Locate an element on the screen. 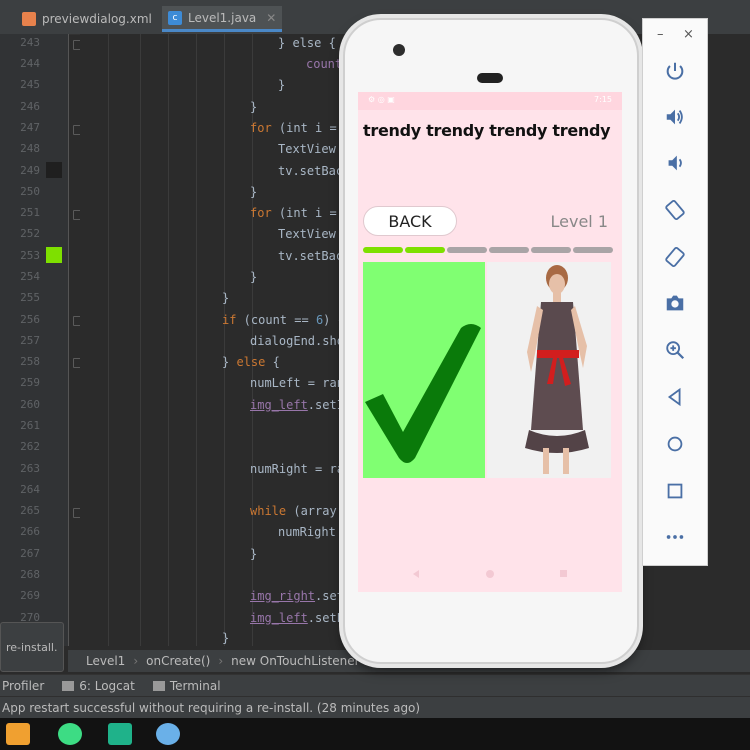  tab-level1-java: c Level1.java ✕ is located at coordinates (222, 19).